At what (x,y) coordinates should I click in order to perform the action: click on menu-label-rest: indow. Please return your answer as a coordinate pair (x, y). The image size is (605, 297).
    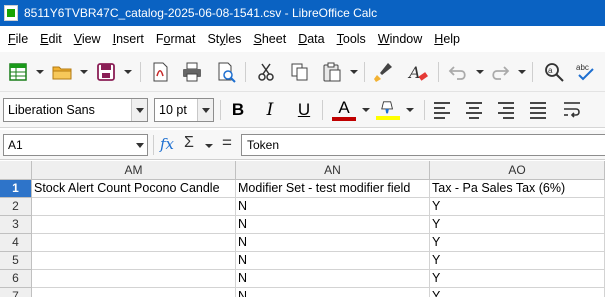
    Looking at the image, I should click on (406, 39).